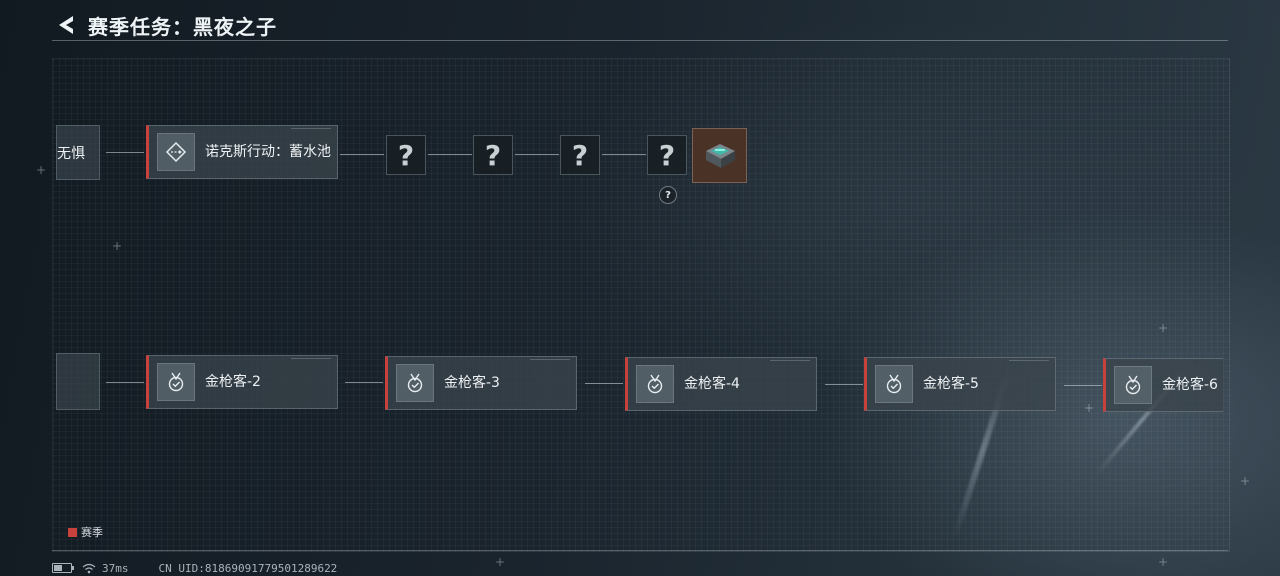 The image size is (1280, 576). I want to click on task-label: 诺克斯行动：蓄水池, so click(268, 152).